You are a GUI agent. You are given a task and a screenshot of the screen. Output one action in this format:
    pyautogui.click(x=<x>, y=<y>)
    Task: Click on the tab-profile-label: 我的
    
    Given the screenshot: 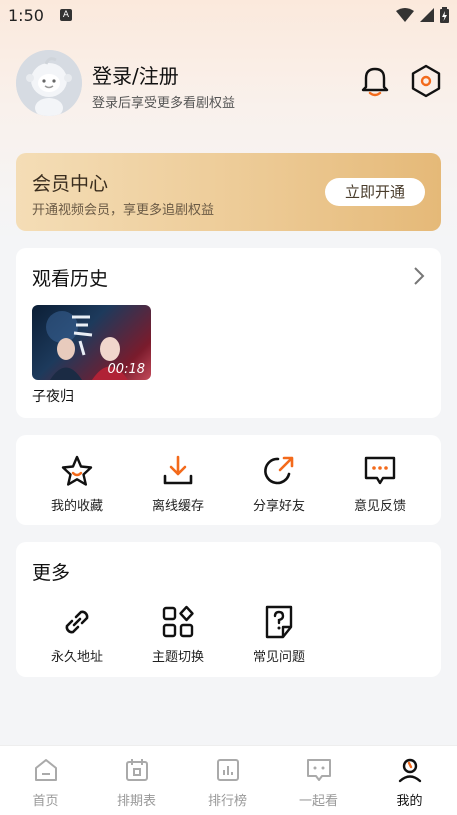 What is the action you would take?
    pyautogui.click(x=409, y=801)
    